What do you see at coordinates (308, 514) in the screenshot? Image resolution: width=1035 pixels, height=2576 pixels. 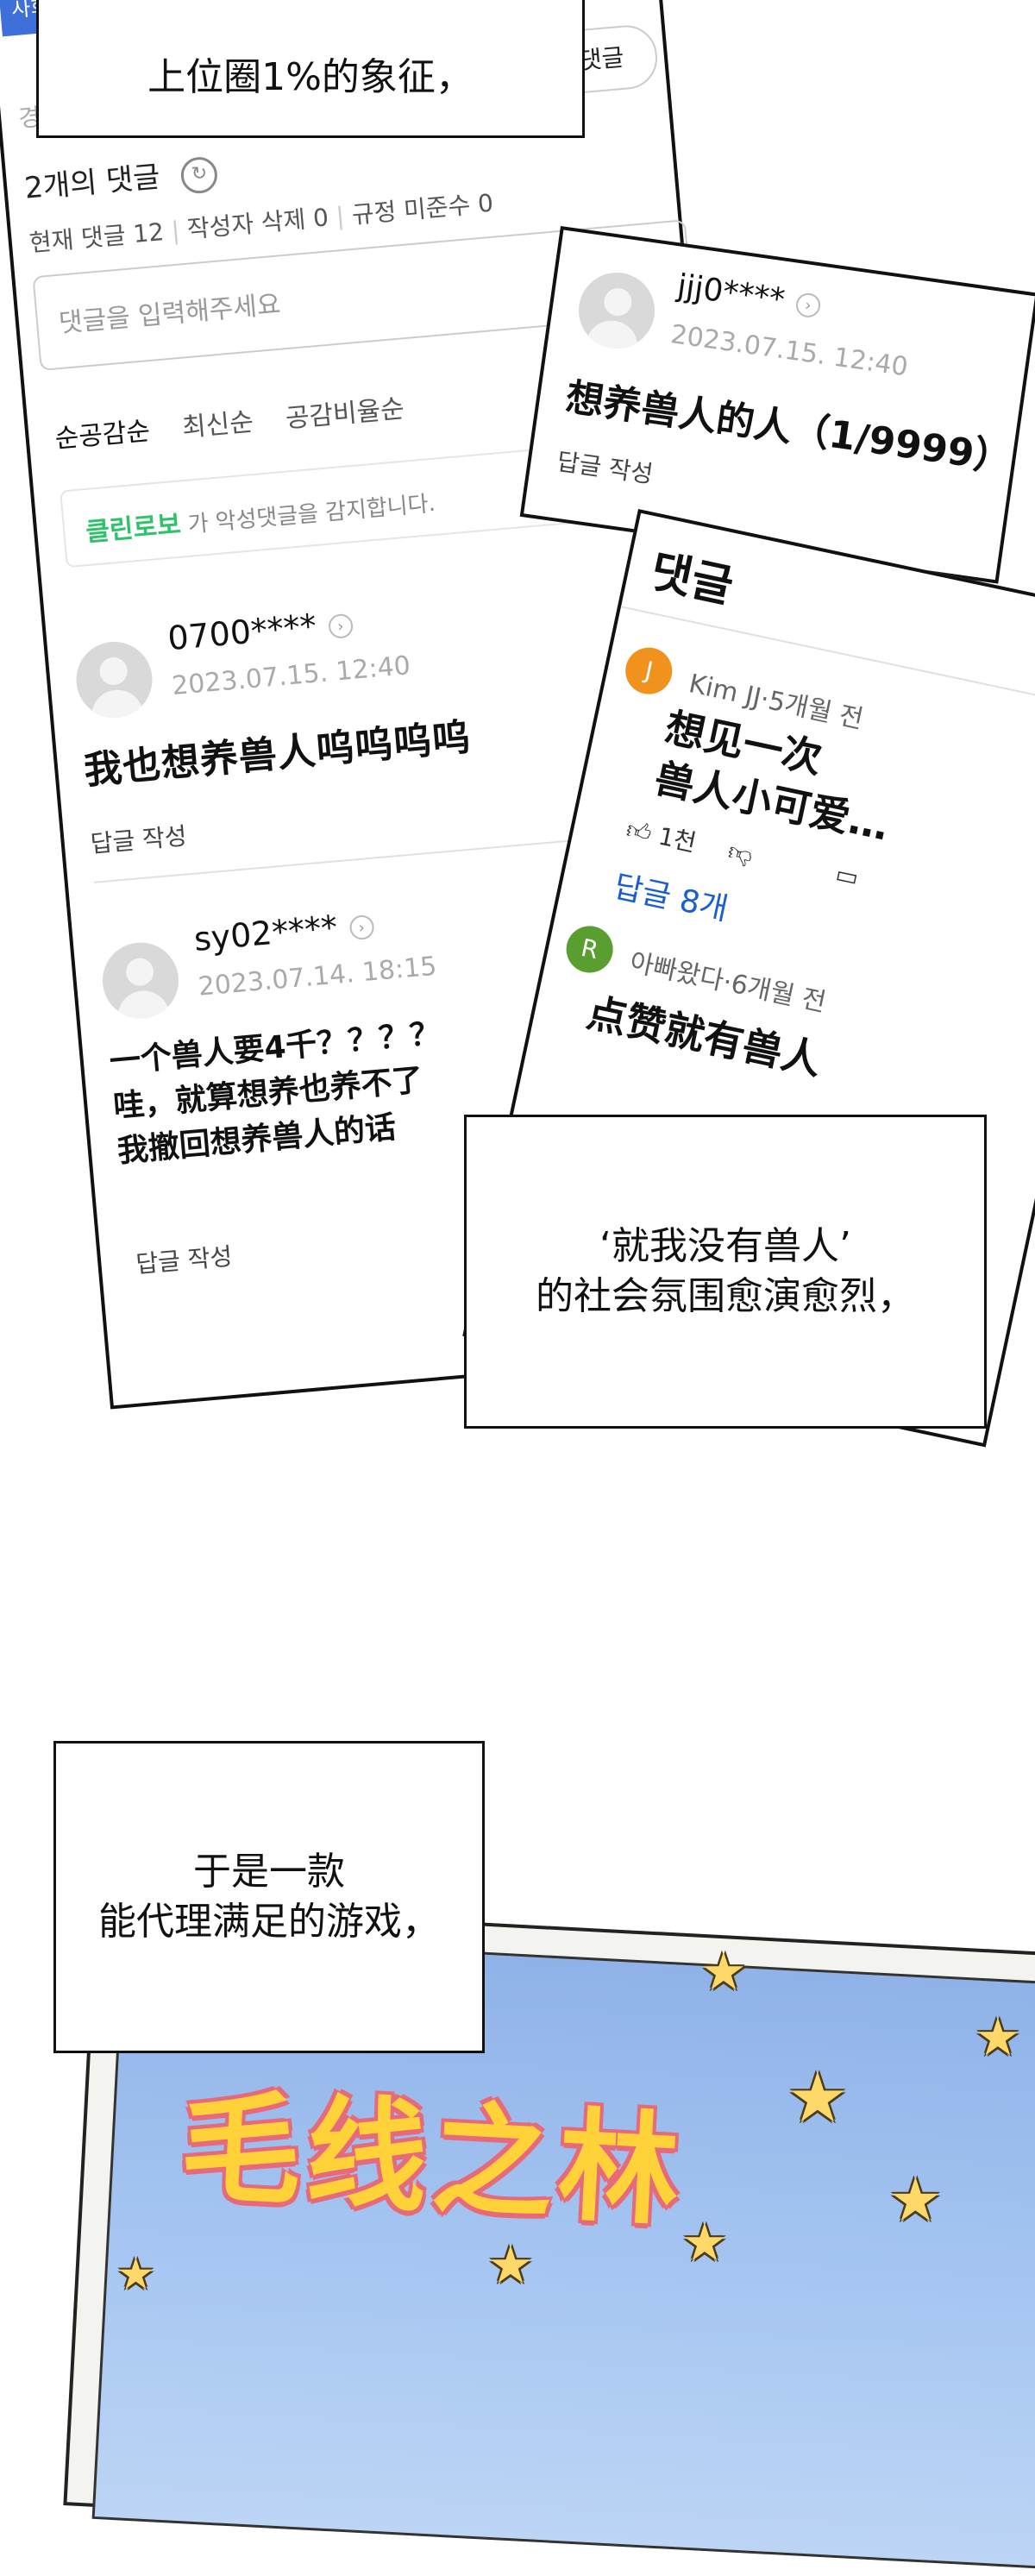 I see `cleanbot-text: 가 악성댓글을 감지합니다.` at bounding box center [308, 514].